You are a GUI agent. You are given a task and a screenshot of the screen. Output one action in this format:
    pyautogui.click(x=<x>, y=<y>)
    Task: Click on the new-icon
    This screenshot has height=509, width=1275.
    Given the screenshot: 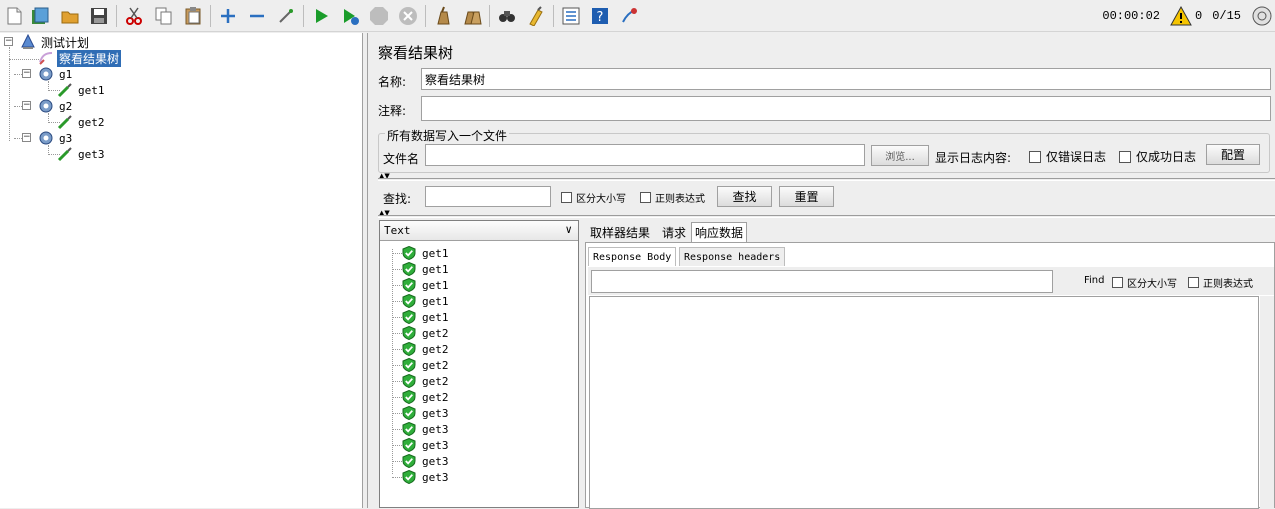 What is the action you would take?
    pyautogui.click(x=14, y=16)
    